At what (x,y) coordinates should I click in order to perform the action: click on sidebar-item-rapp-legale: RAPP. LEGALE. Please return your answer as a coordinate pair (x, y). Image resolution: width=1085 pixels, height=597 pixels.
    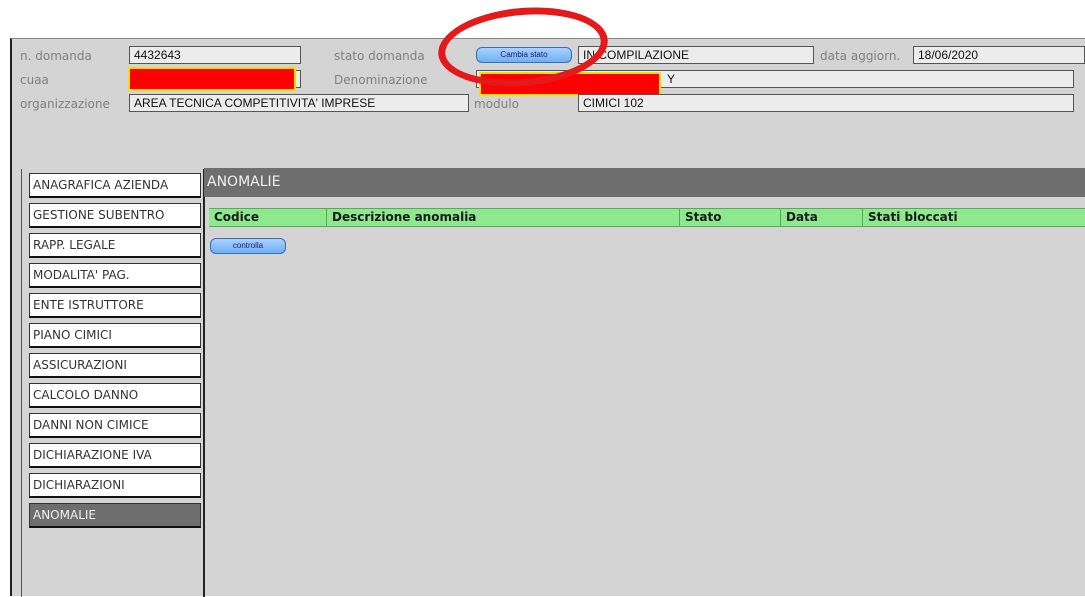
    Looking at the image, I should click on (115, 245).